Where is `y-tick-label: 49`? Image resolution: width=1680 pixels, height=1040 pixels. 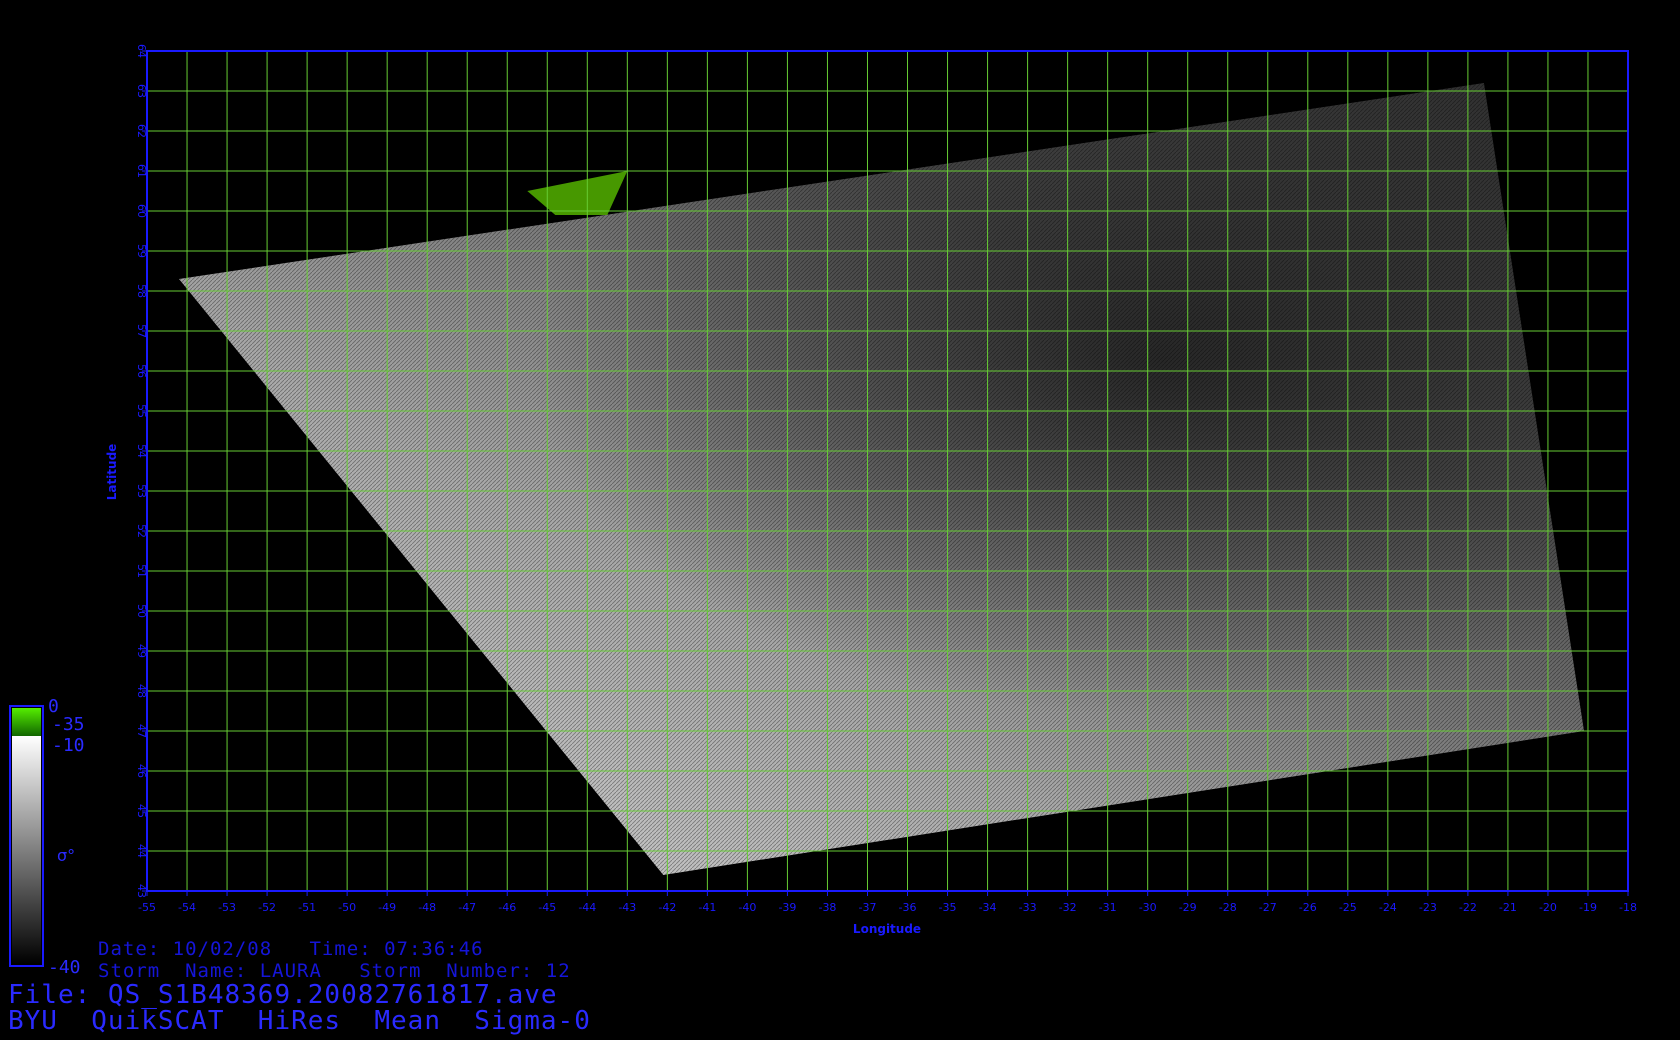
y-tick-label: 49 is located at coordinates (141, 651).